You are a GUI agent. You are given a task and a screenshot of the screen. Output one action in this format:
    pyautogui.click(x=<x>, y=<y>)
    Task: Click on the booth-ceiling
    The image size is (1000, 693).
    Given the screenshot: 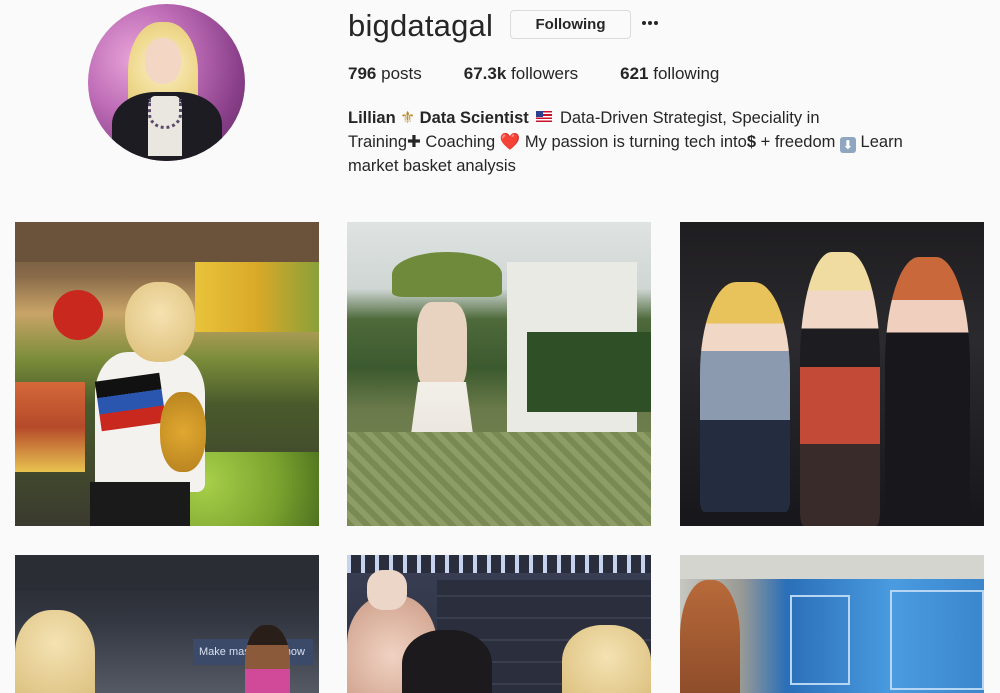 What is the action you would take?
    pyautogui.click(x=832, y=567)
    